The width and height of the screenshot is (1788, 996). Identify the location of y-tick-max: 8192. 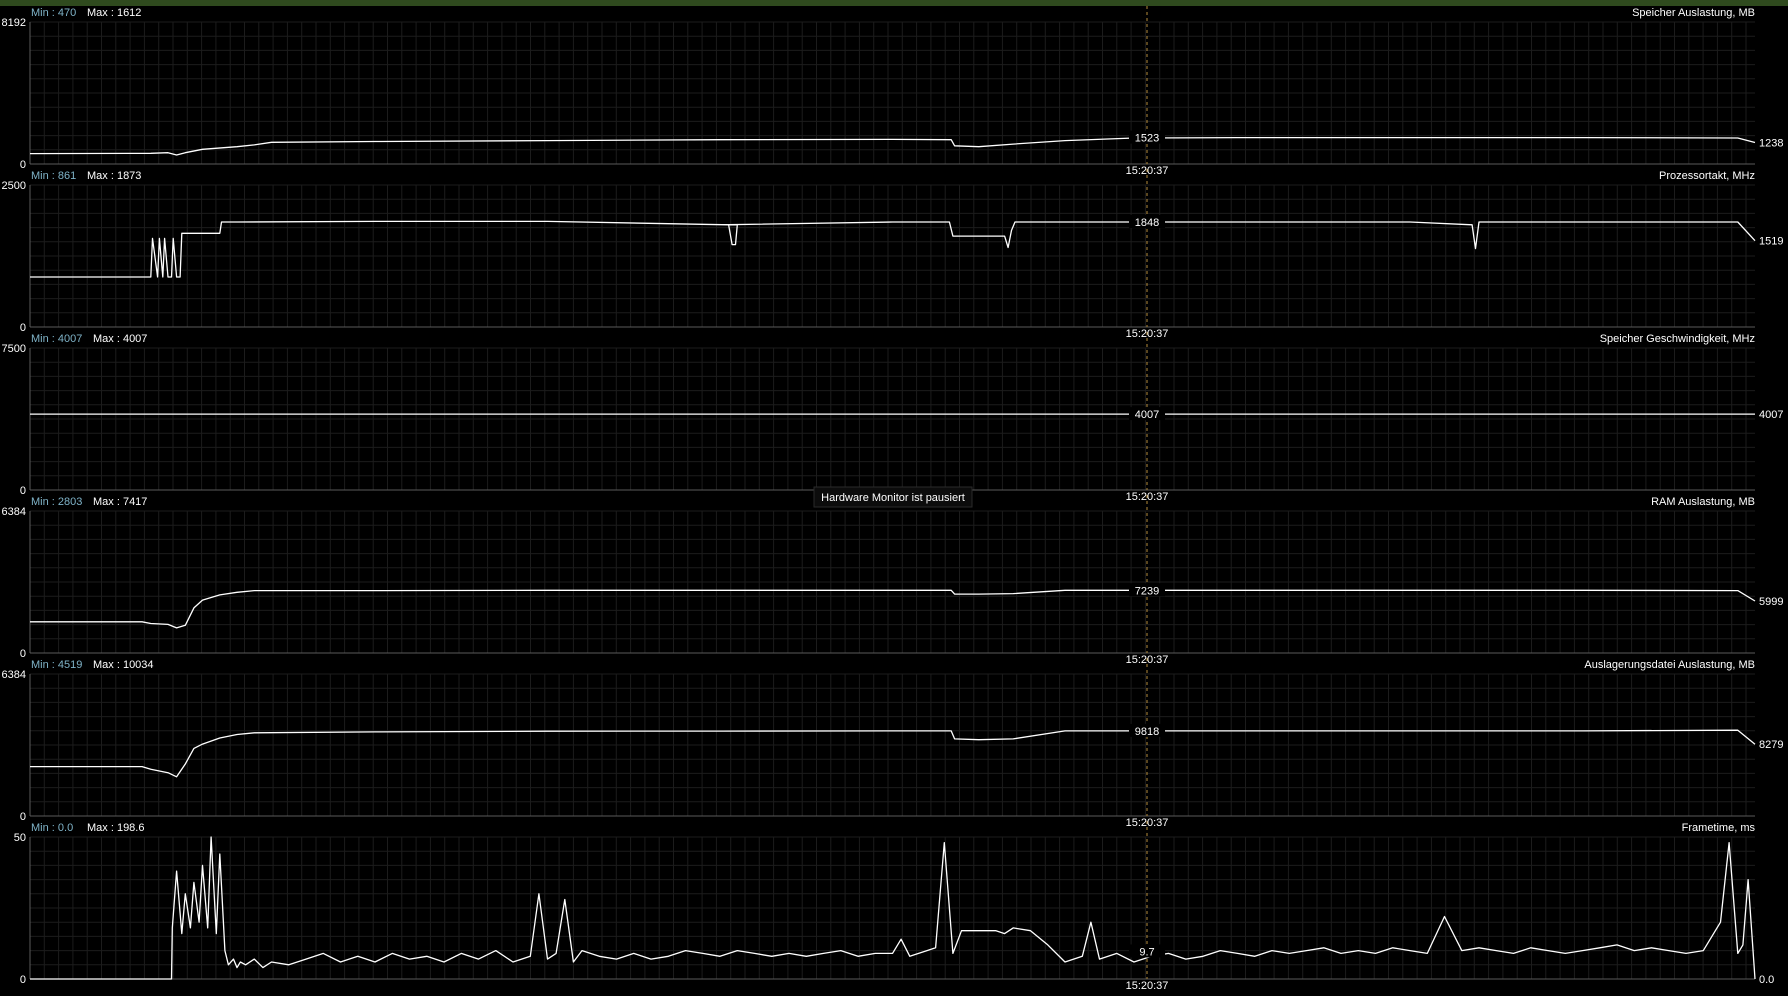
(14, 23).